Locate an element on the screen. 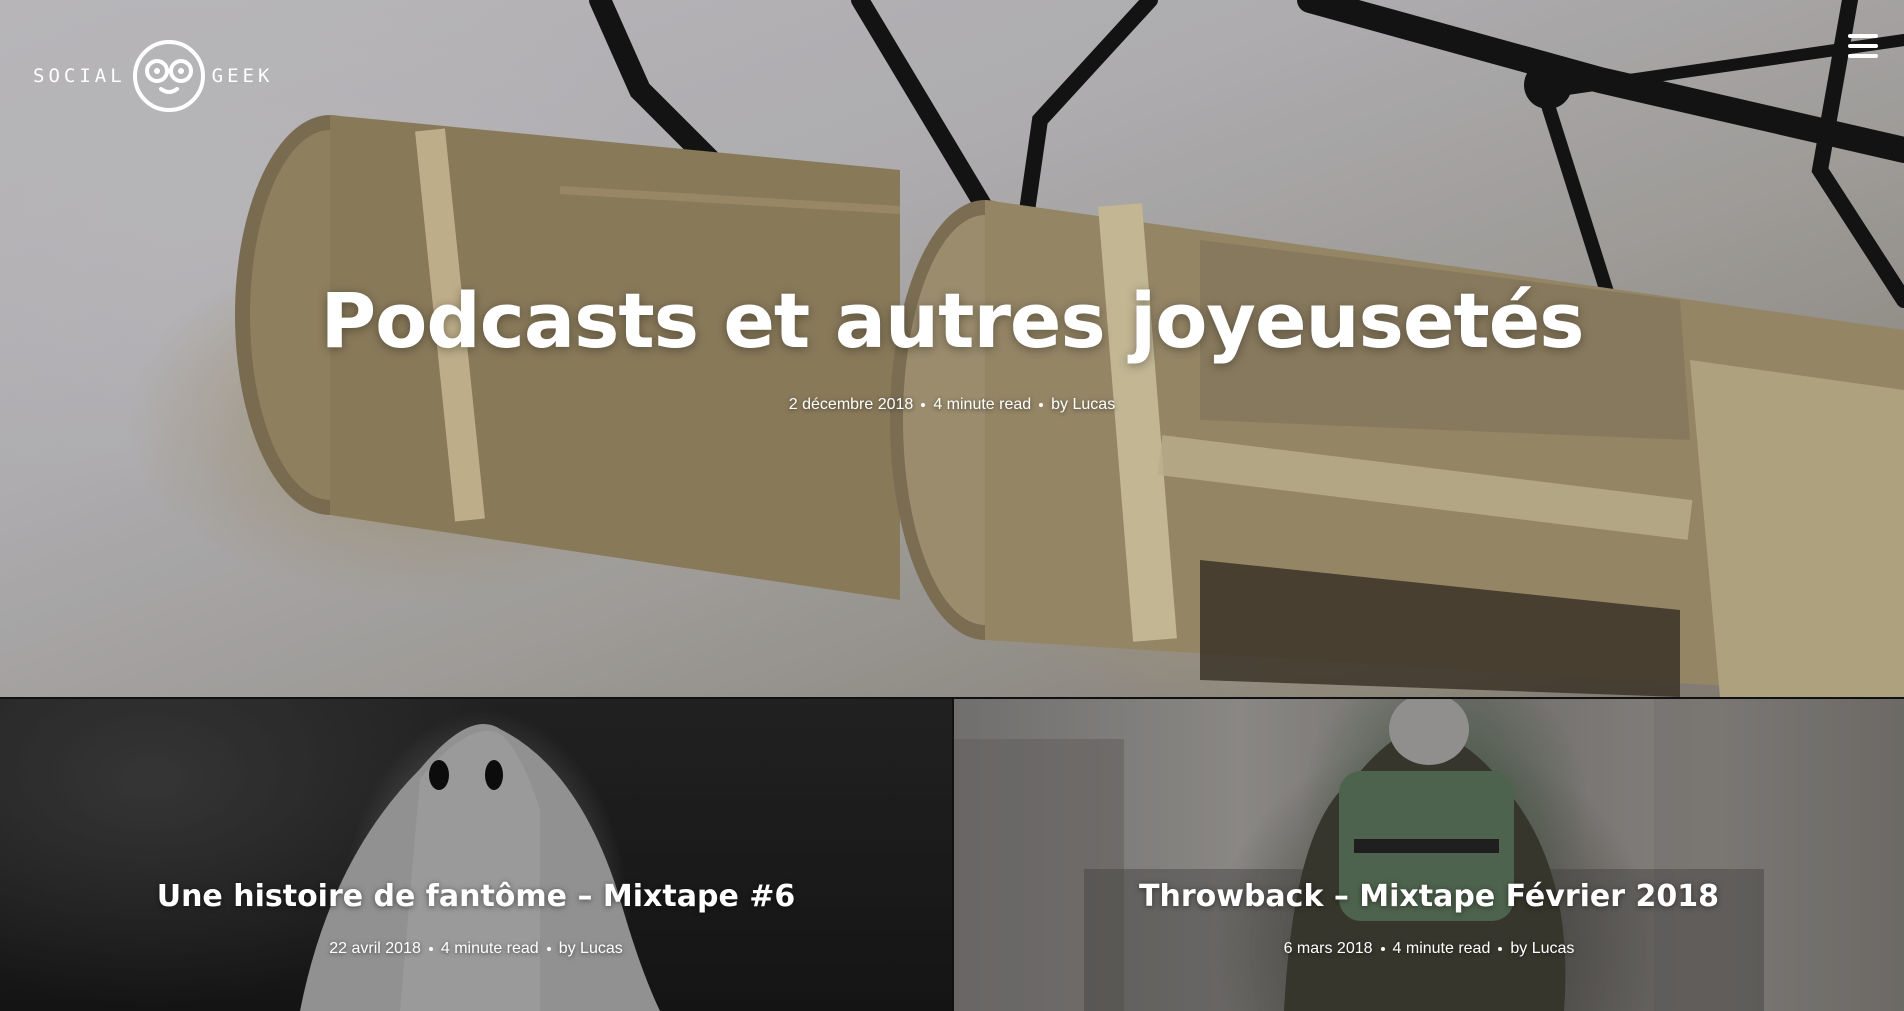 The width and height of the screenshot is (1904, 1011). post-date: 6 mars 2018 is located at coordinates (1328, 948).